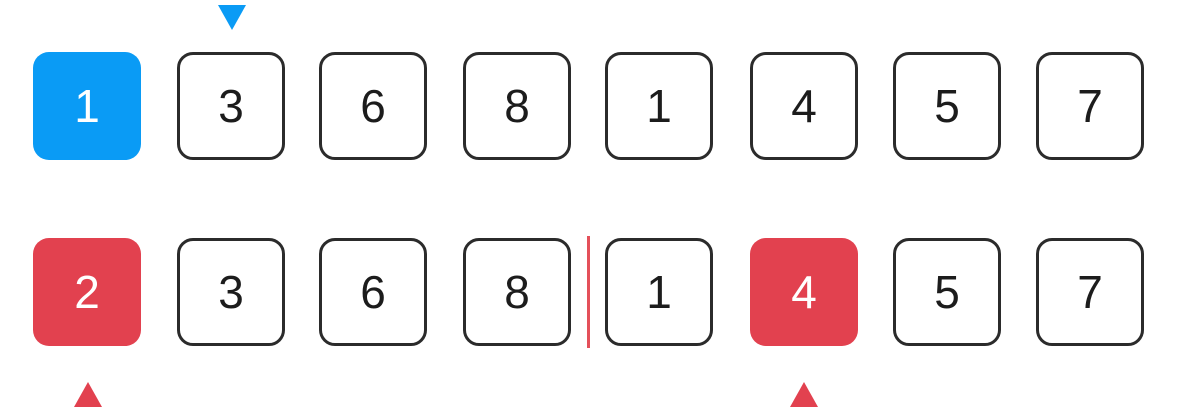 This screenshot has height=417, width=1196. I want to click on top-pointer-triangle-down-icon, so click(232, 17).